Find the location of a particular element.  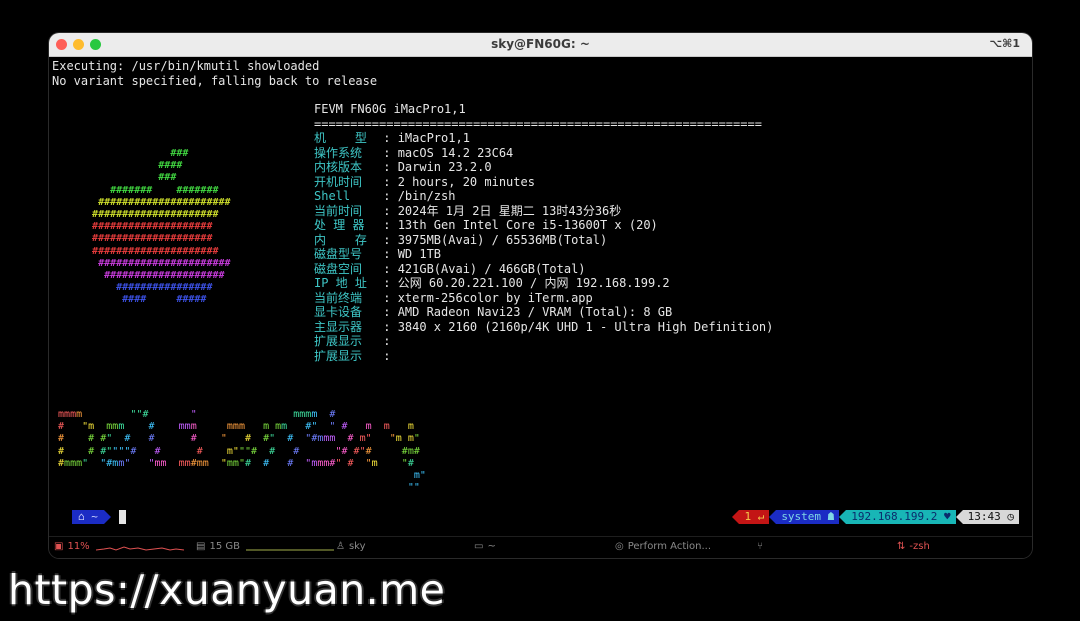

prompt-right-segment: 192.168.199.2 ♥ is located at coordinates (901, 517).